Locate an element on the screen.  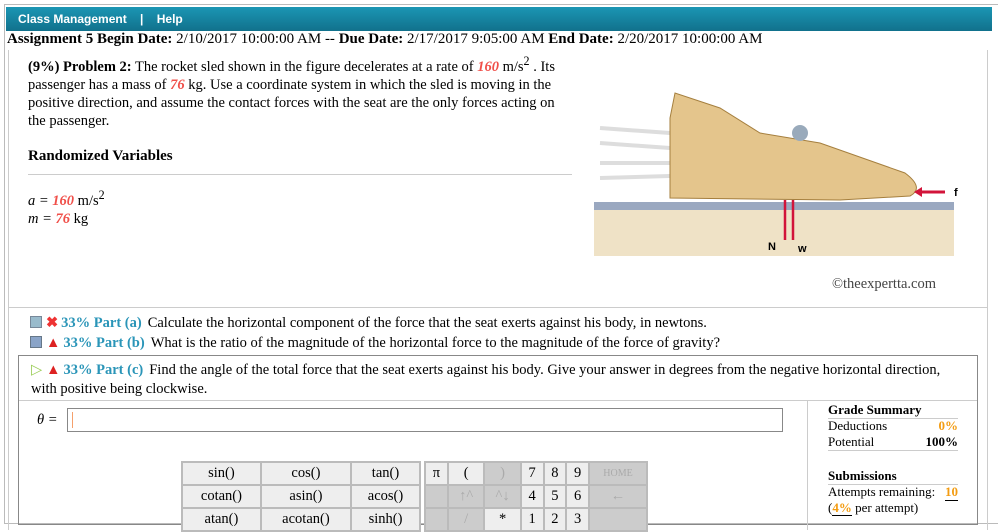
begin-label: Begin Date: is located at coordinates (135, 39).